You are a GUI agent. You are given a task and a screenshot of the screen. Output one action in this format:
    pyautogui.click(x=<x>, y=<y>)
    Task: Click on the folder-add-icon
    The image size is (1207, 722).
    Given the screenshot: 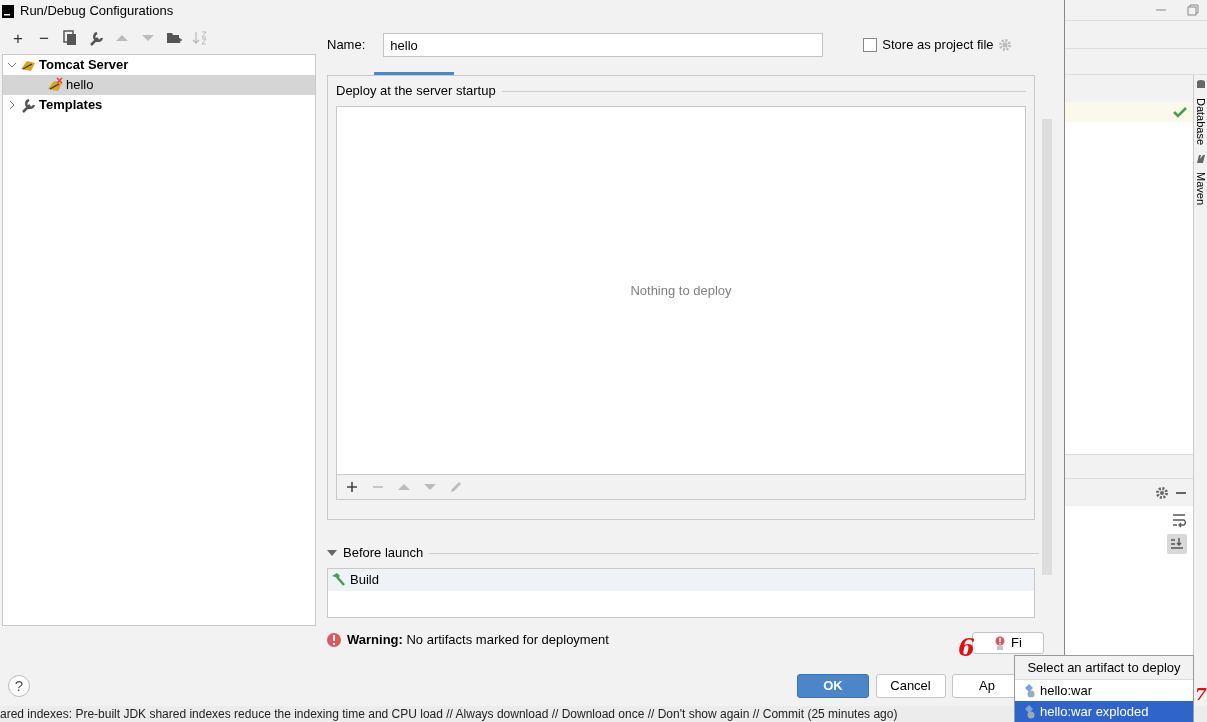 What is the action you would take?
    pyautogui.click(x=174, y=38)
    